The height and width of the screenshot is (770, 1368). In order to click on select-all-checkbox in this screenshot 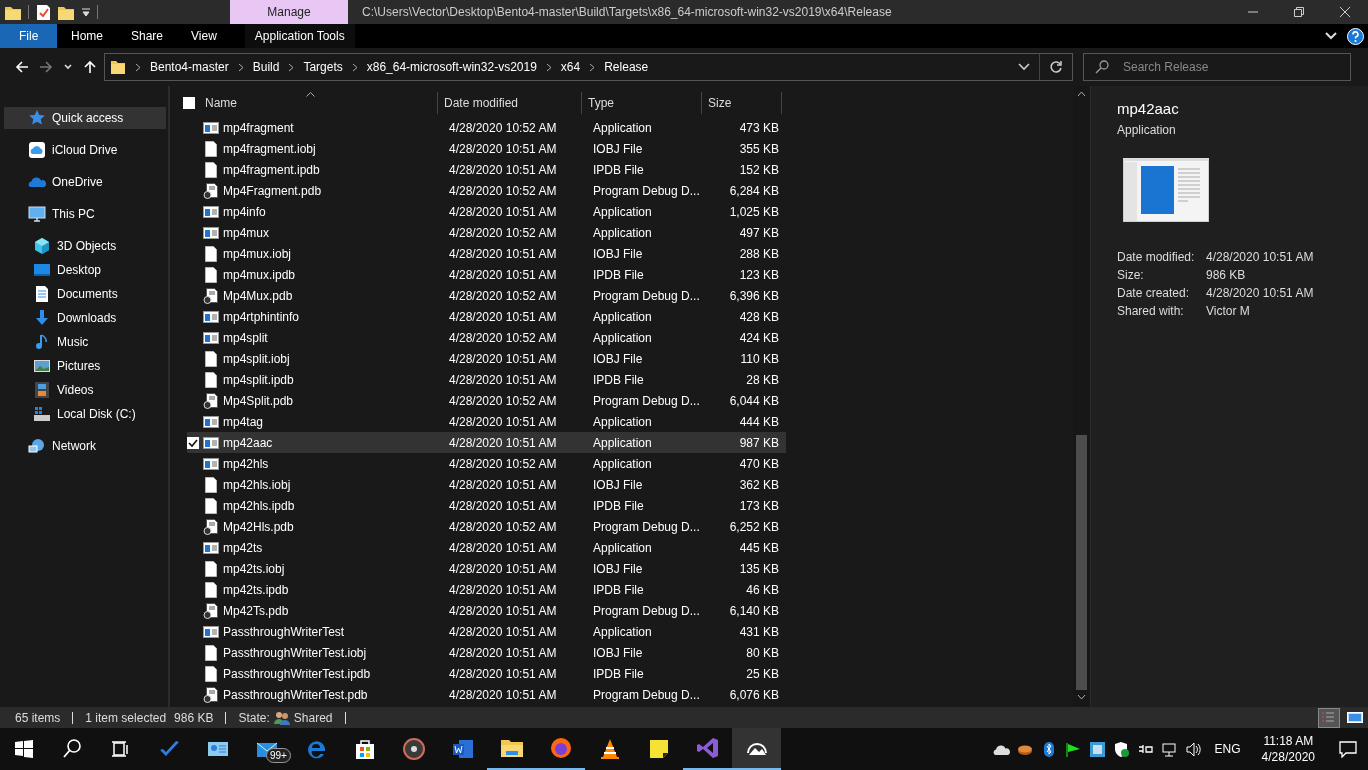, I will do `click(189, 103)`.